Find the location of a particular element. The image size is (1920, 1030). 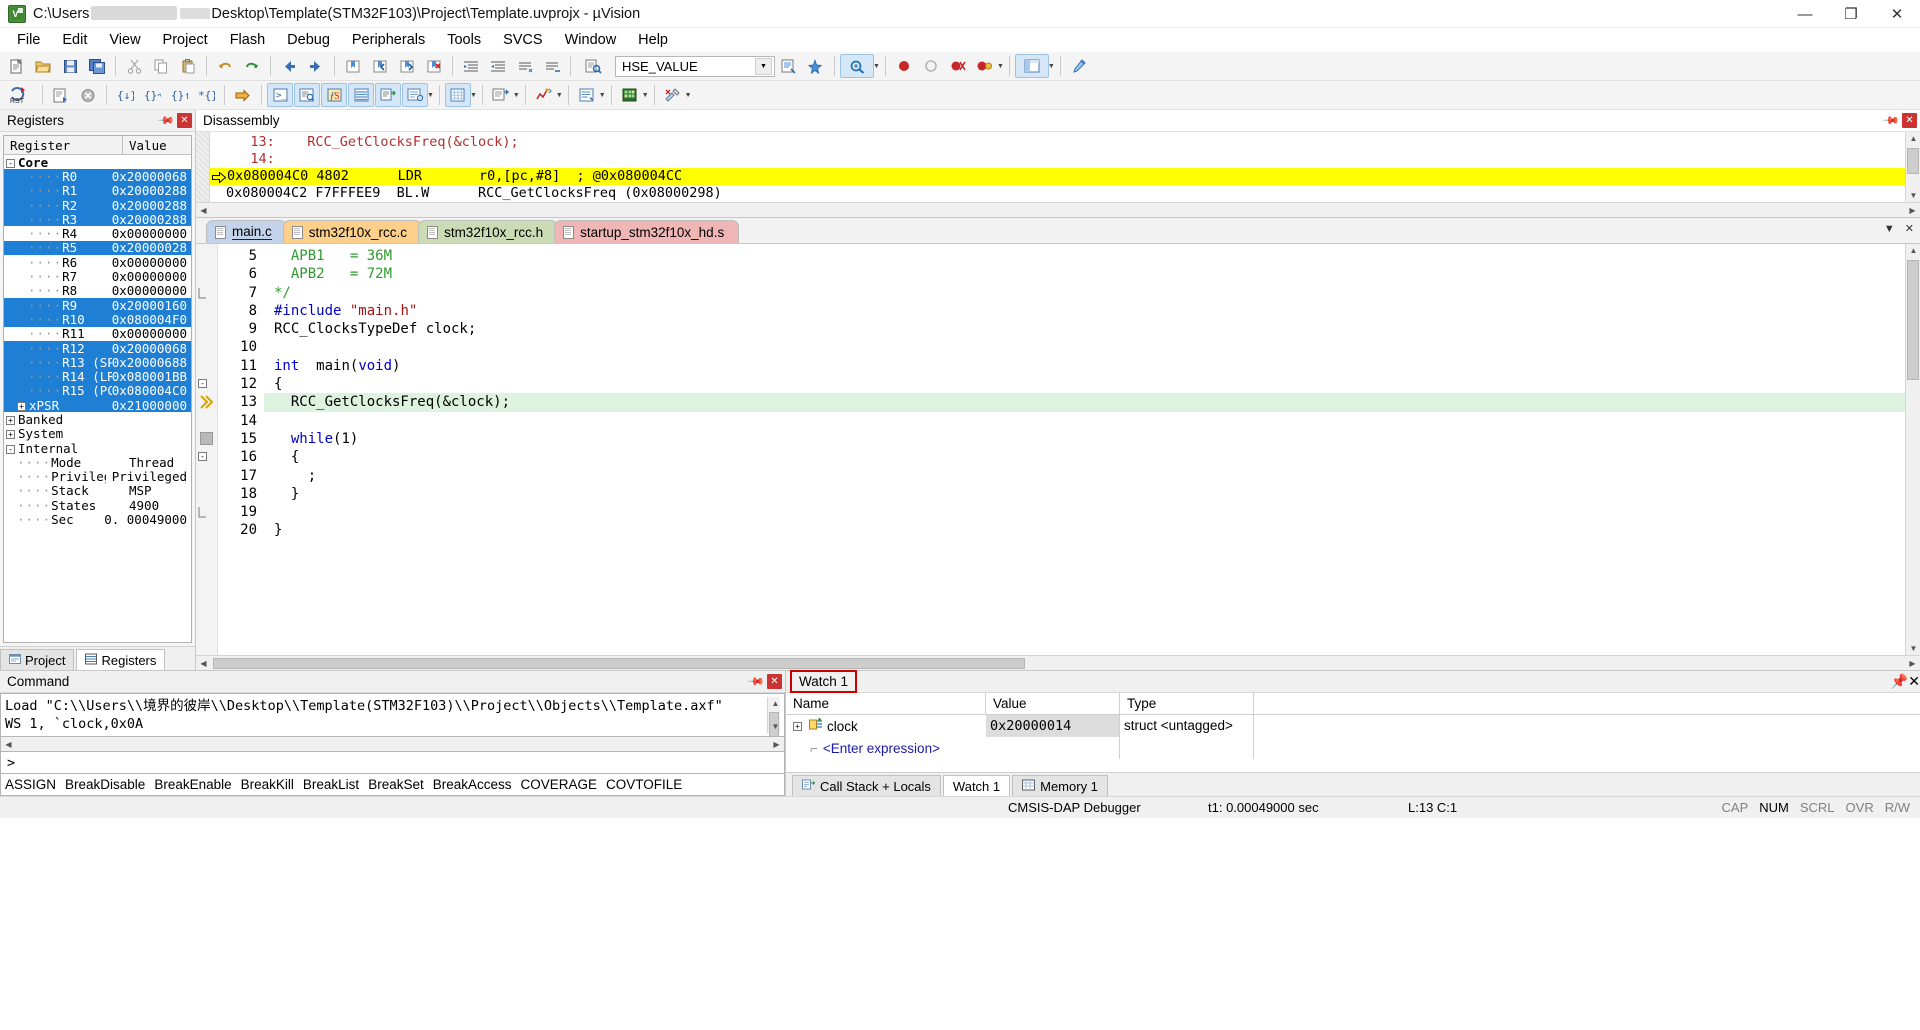

watch-dropdown-chevron-icon: ▼ is located at coordinates (430, 95).